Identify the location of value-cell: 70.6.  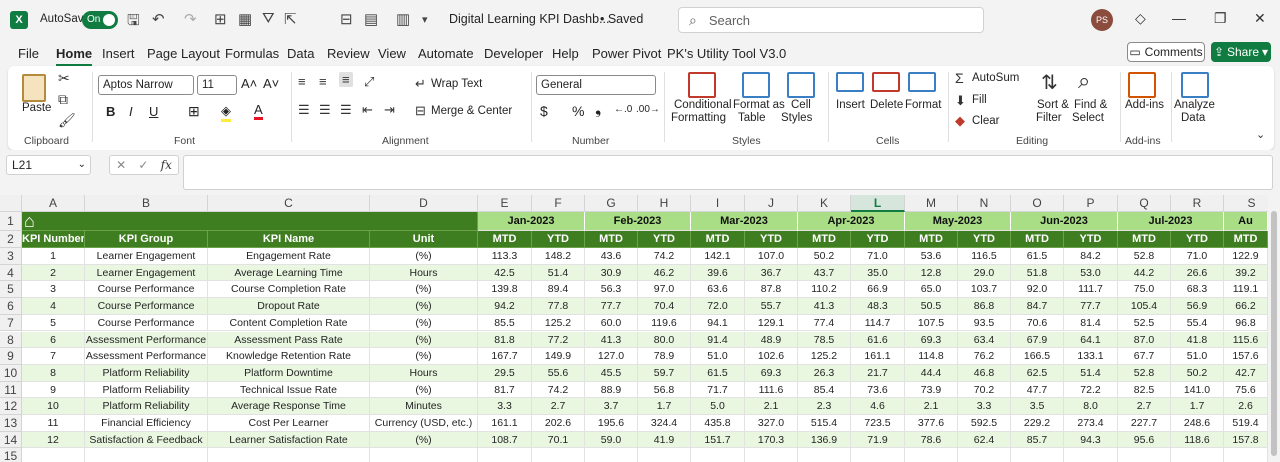
(1037, 323).